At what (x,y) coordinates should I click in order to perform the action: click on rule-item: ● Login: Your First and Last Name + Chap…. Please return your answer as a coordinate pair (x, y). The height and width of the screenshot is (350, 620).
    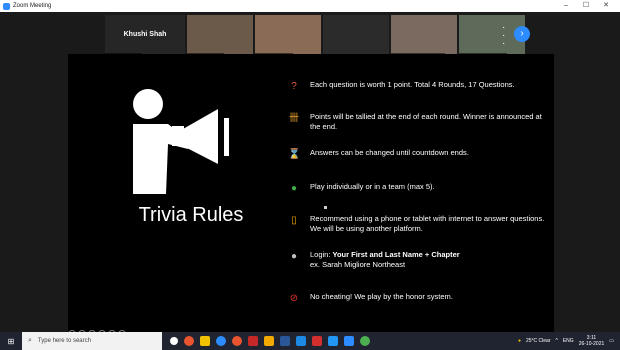
    Looking at the image, I should click on (418, 260).